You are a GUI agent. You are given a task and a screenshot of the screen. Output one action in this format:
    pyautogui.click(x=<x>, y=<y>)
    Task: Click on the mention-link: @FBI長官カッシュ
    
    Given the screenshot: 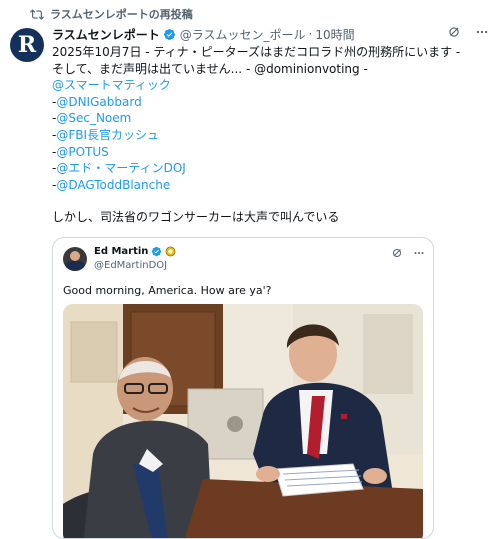 What is the action you would take?
    pyautogui.click(x=107, y=135)
    